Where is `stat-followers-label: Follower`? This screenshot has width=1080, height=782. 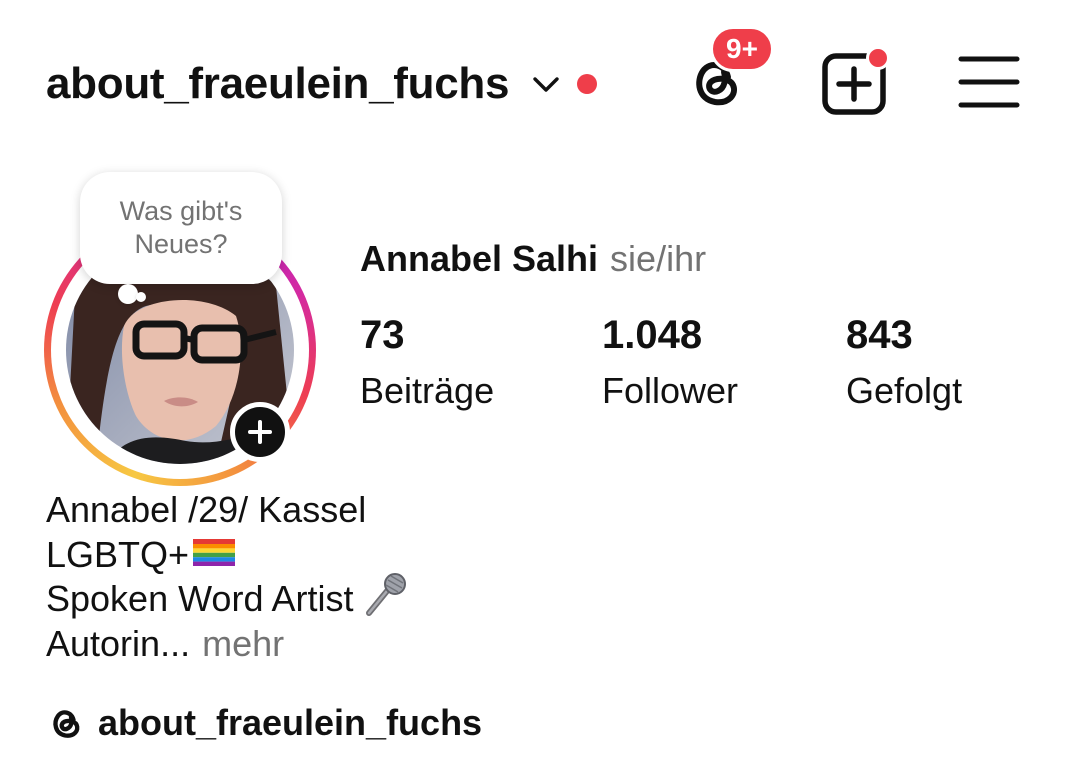
stat-followers-label: Follower is located at coordinates (670, 390).